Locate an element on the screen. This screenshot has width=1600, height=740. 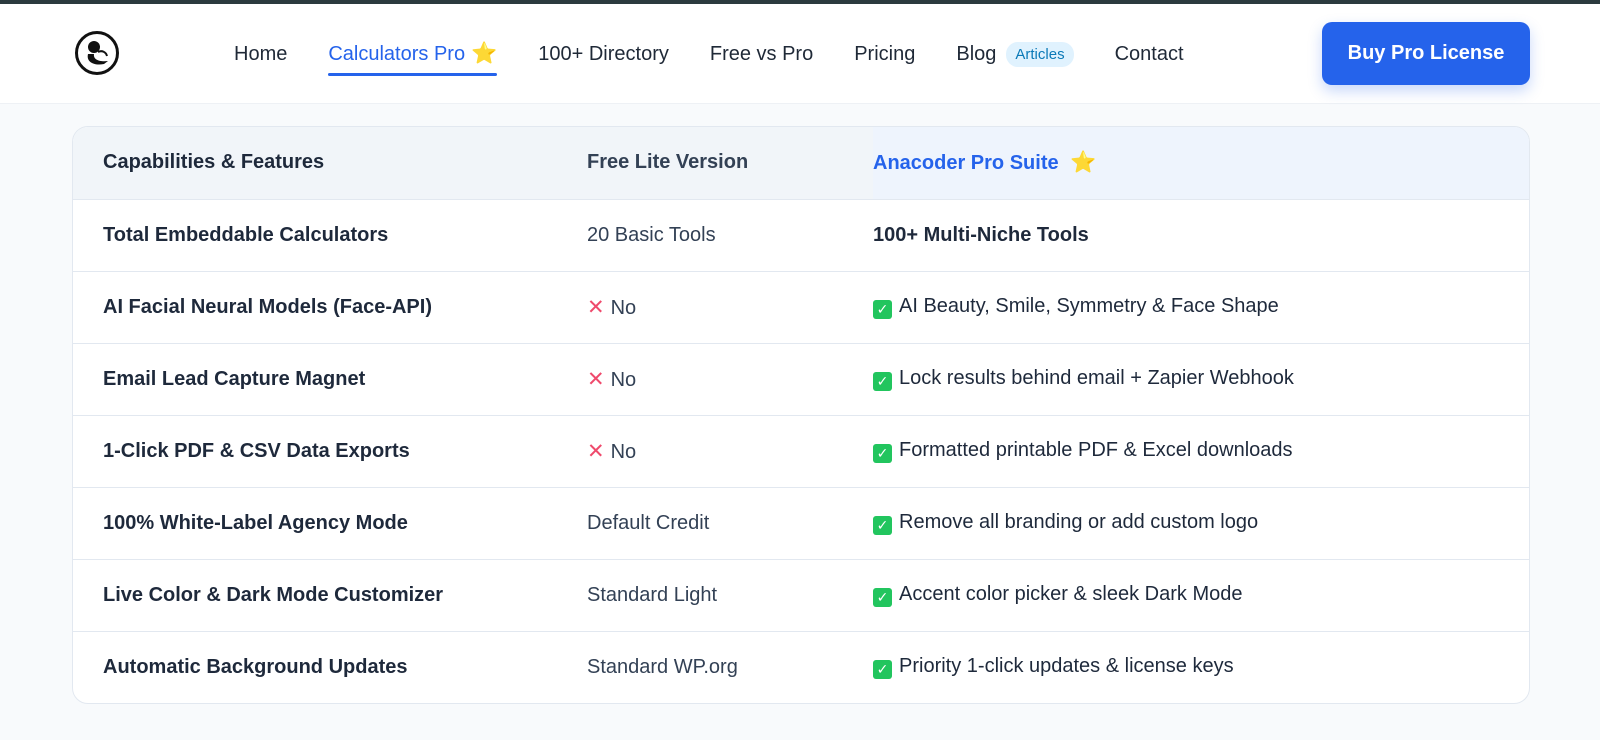
nav-item-blog: Blog Articles is located at coordinates (1015, 54).